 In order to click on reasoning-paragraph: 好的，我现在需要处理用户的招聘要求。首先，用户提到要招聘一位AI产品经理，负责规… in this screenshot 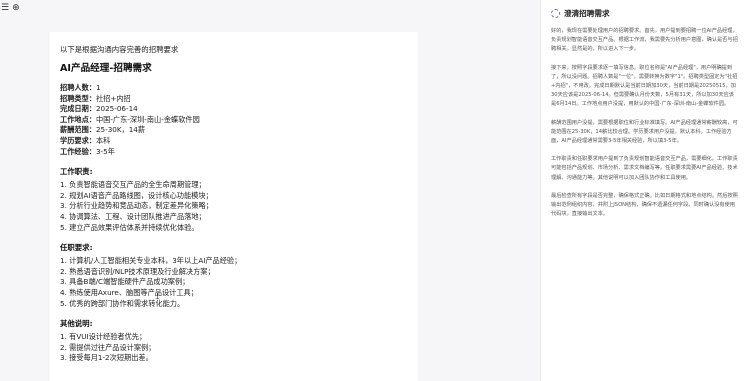, I will do `click(644, 40)`.